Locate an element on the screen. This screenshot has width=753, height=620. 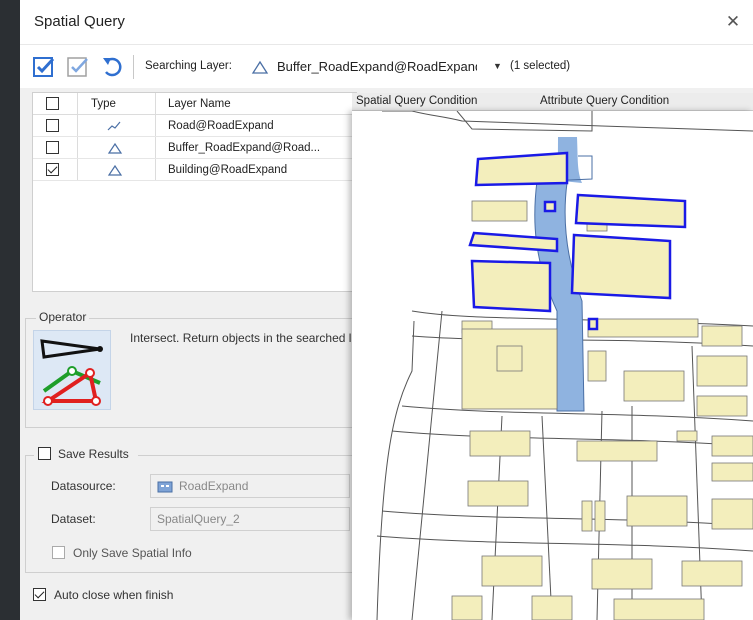
column-header-layer-name: Layer Name is located at coordinates (199, 104).